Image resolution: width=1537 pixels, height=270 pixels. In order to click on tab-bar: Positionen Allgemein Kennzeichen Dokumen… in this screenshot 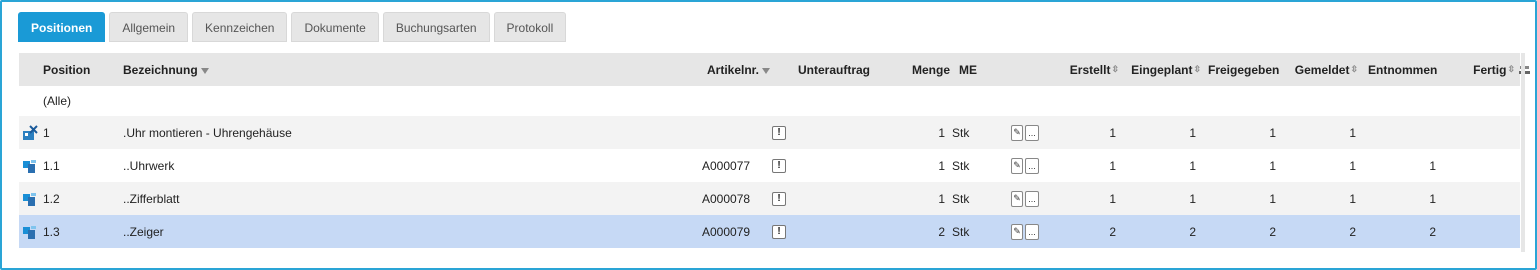, I will do `click(292, 27)`.